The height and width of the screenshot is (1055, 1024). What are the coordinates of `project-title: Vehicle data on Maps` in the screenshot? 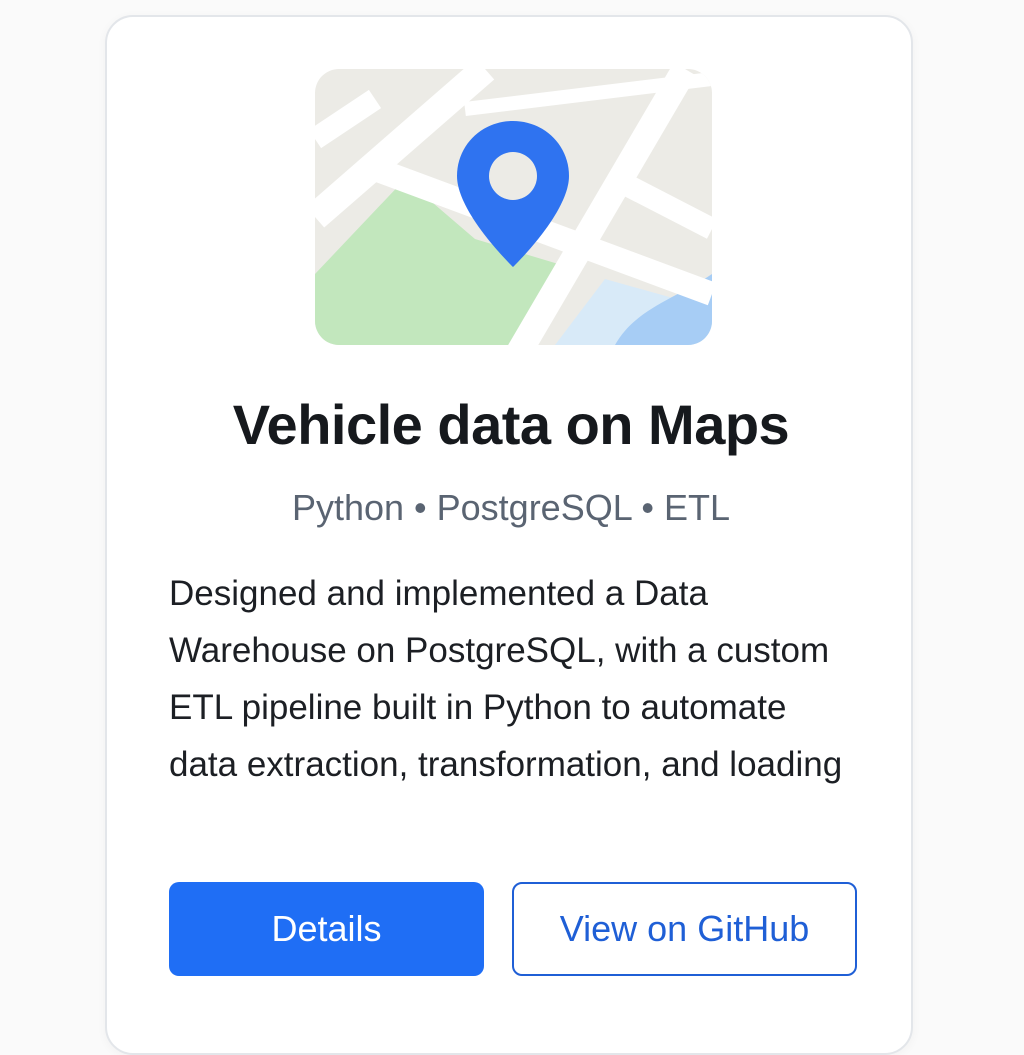 It's located at (511, 424).